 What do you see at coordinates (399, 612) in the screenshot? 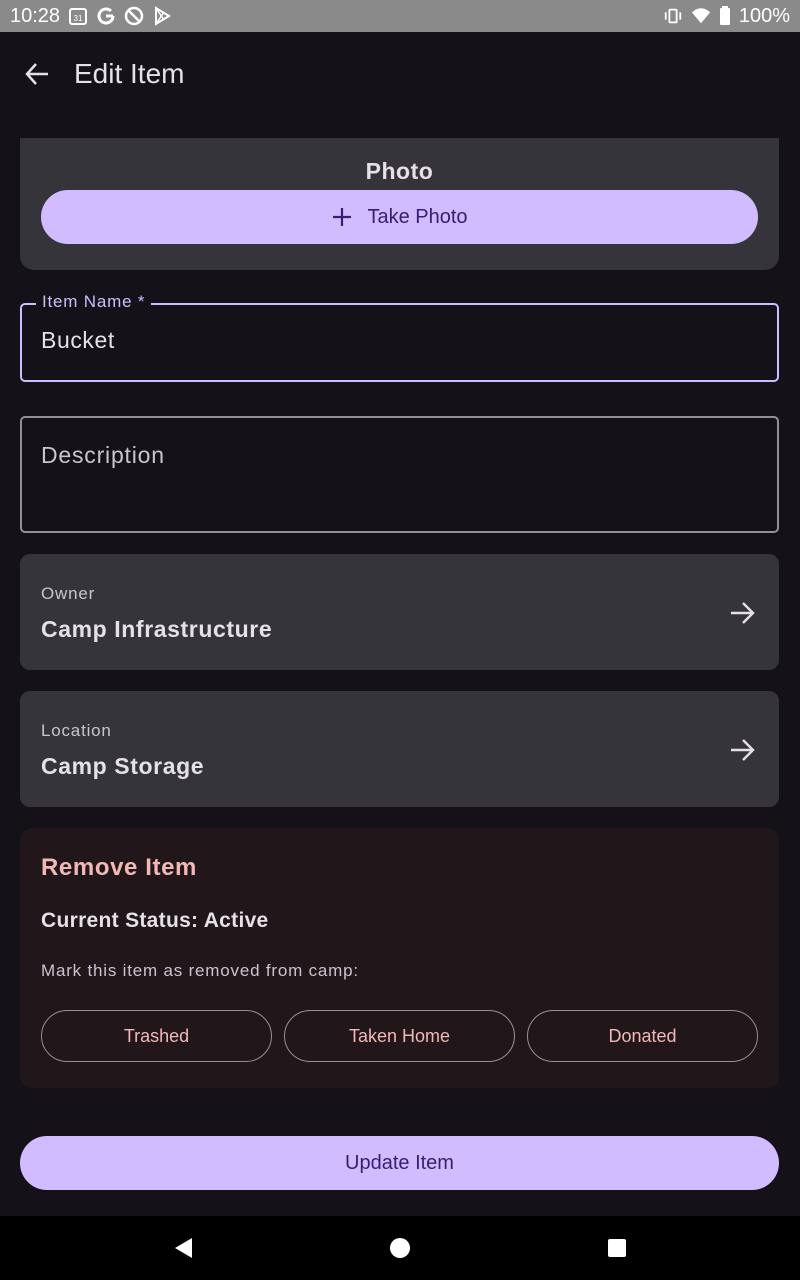
I see `owner-selector: Owner Camp Infrastructure` at bounding box center [399, 612].